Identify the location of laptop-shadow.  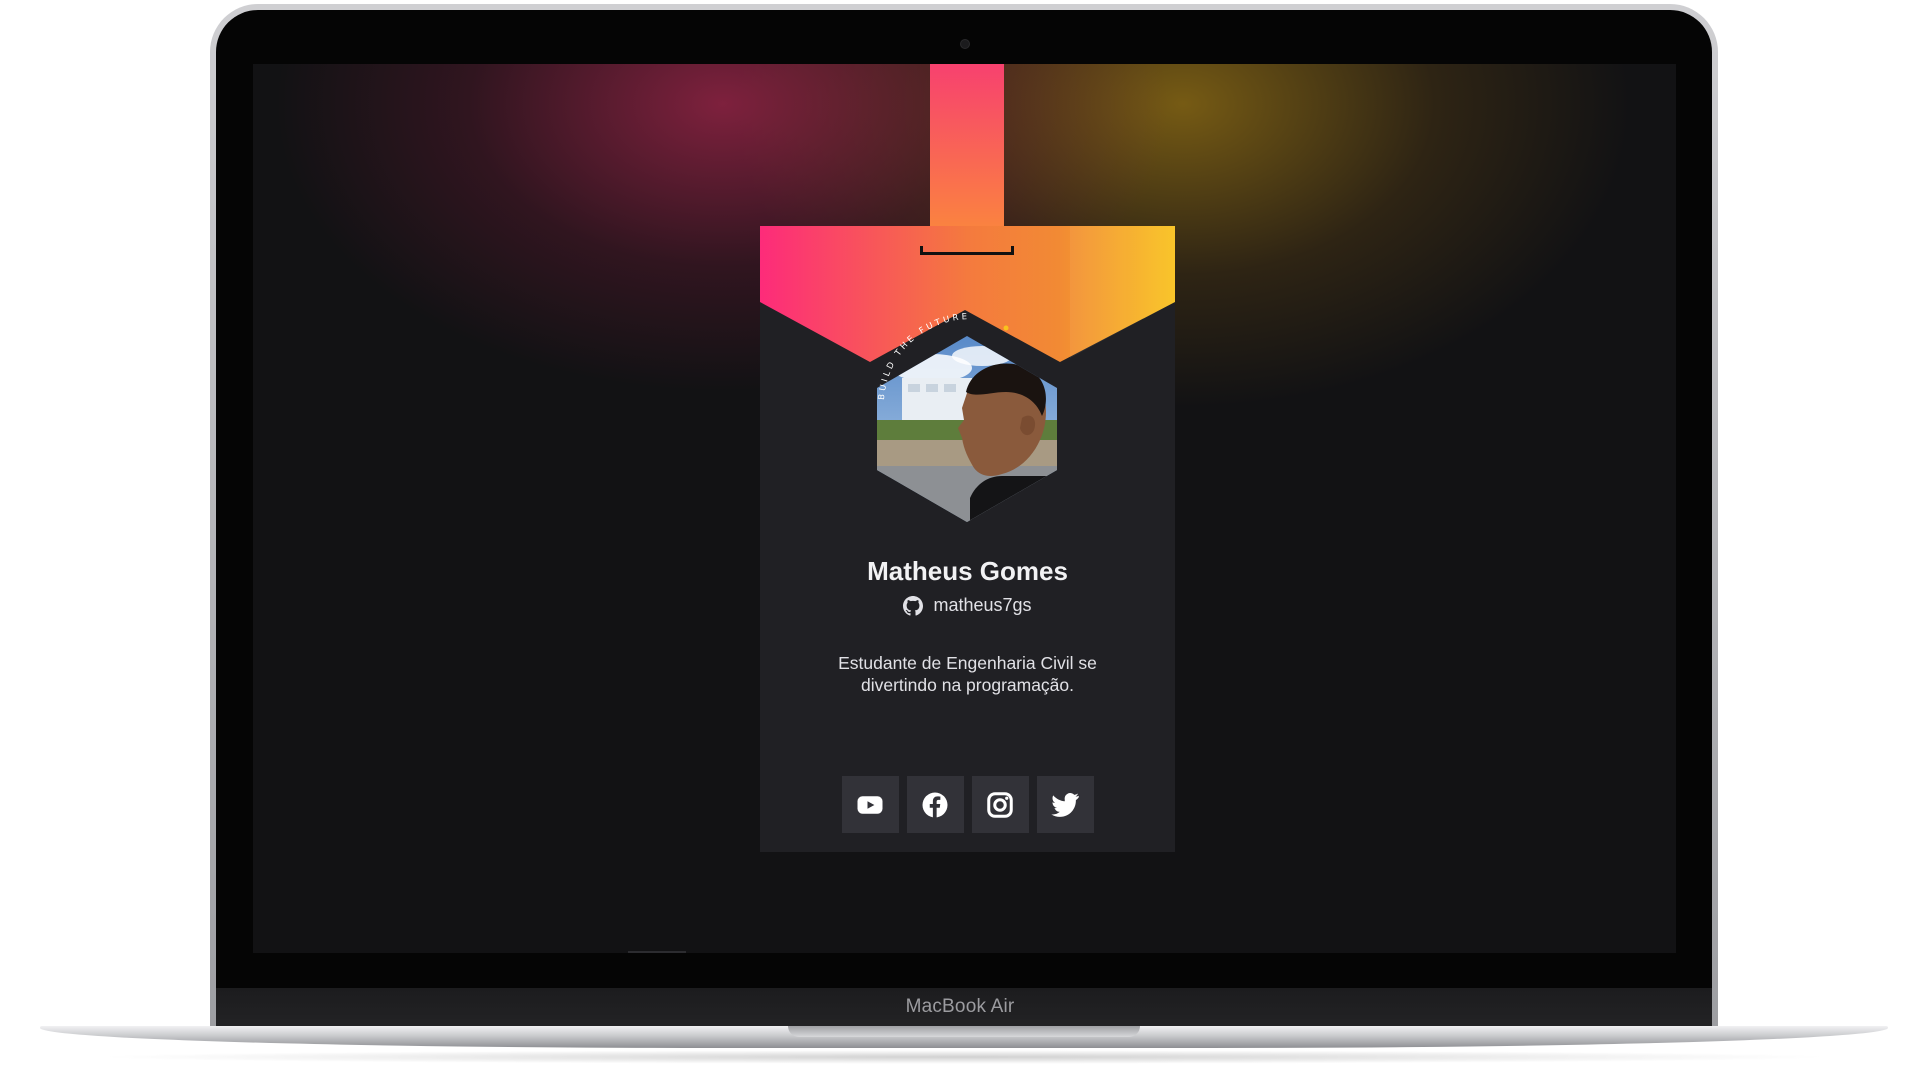
(964, 1057).